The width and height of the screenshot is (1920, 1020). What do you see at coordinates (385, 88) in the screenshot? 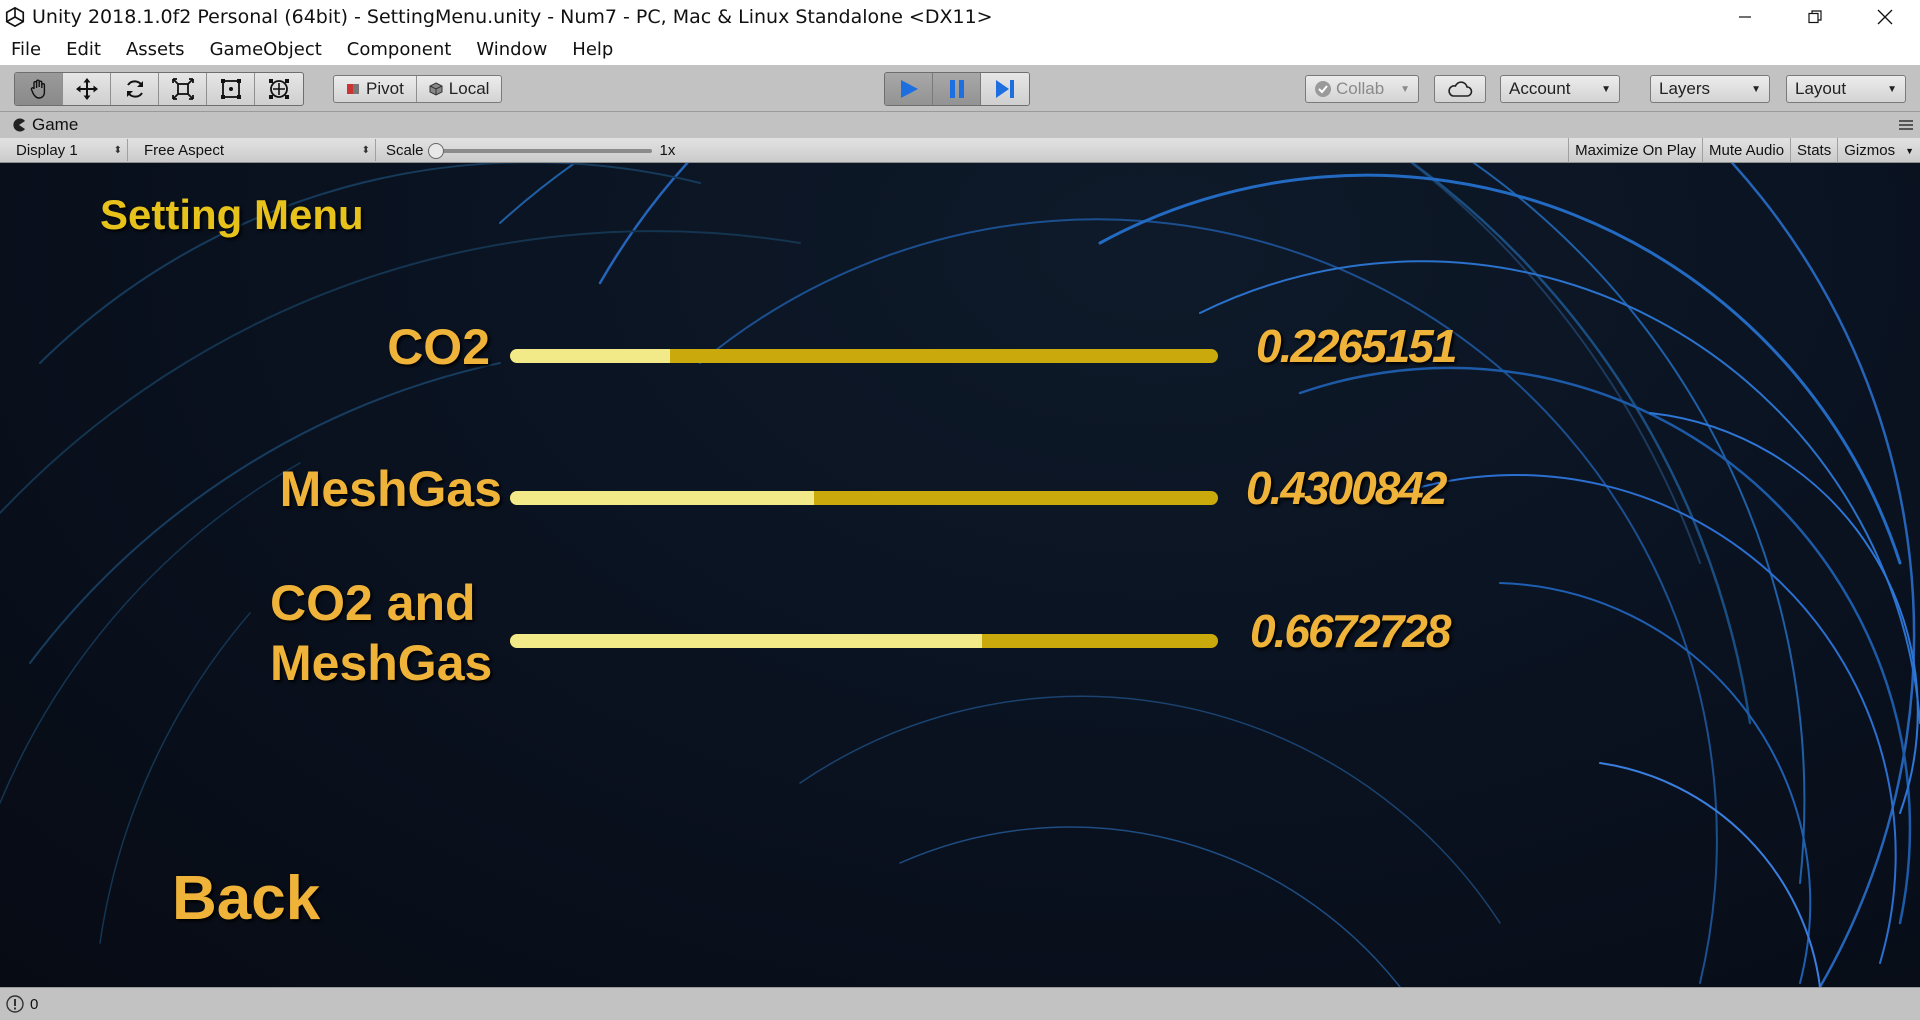
I see `pivot-label: Pivot` at bounding box center [385, 88].